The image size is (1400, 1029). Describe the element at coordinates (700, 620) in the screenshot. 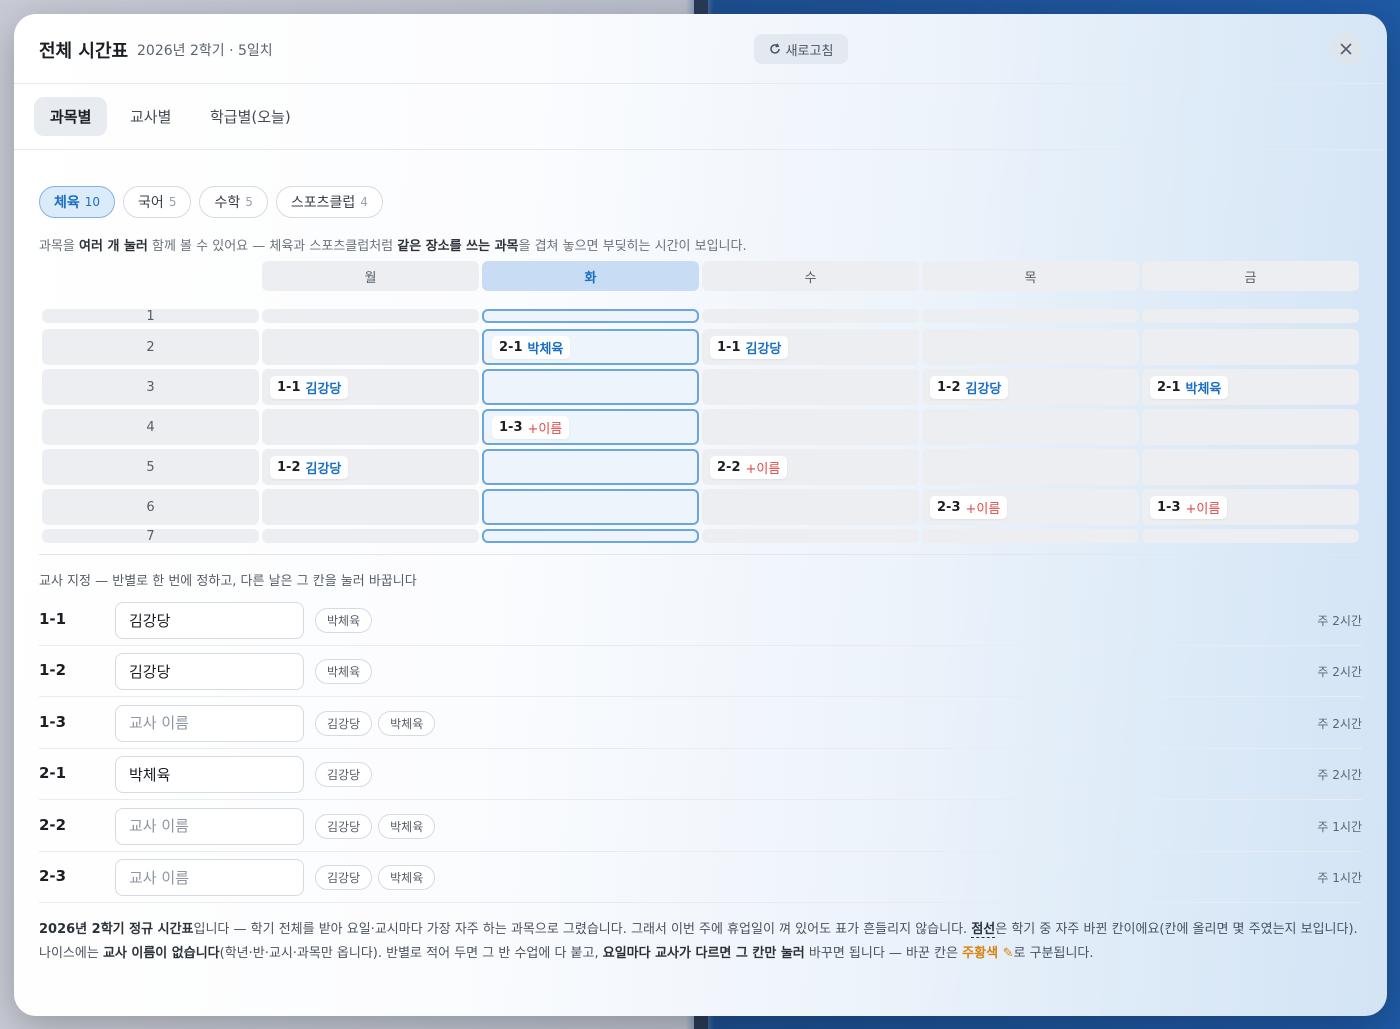

I see `teacher-row: 1-1 박체육 주 2시간` at that location.